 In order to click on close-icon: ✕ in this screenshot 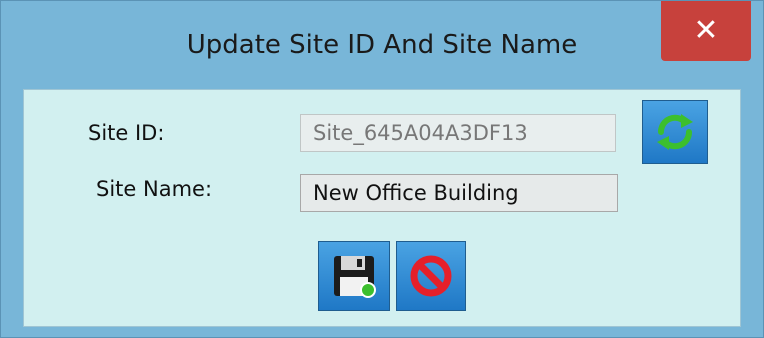, I will do `click(706, 30)`.